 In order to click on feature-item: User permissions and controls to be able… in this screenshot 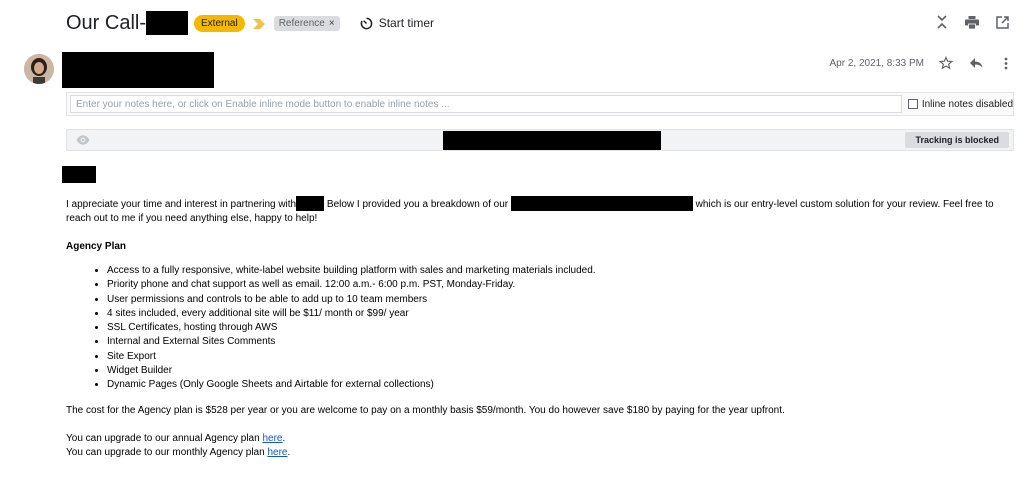, I will do `click(559, 300)`.